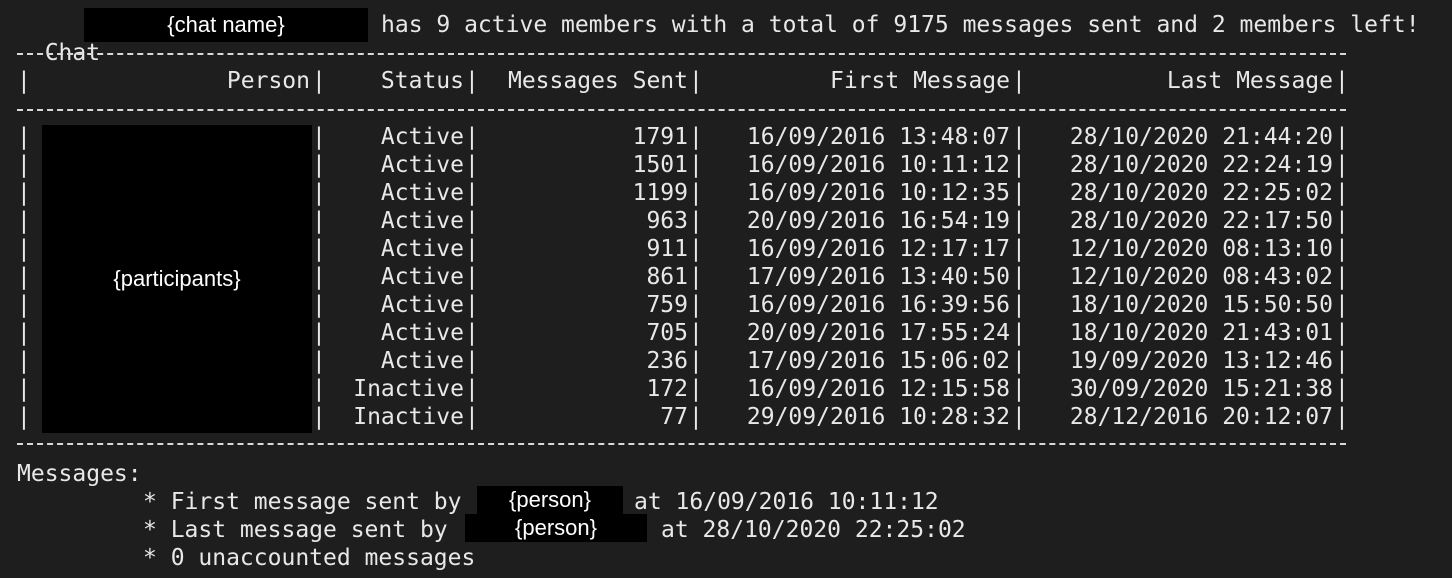  What do you see at coordinates (878, 333) in the screenshot?
I see `cell-first-message: 20/09/2016 17:55:24` at bounding box center [878, 333].